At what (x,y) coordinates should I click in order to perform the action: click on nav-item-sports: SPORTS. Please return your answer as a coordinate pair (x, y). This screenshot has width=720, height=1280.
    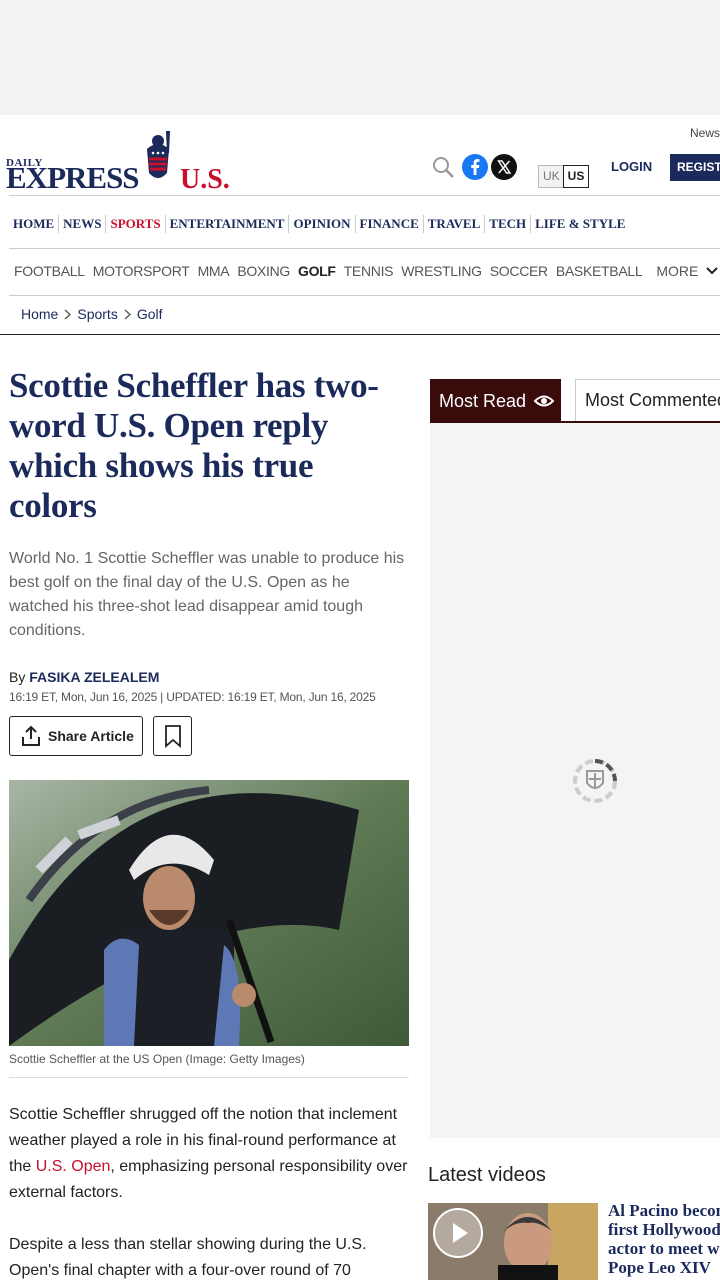
    Looking at the image, I should click on (136, 224).